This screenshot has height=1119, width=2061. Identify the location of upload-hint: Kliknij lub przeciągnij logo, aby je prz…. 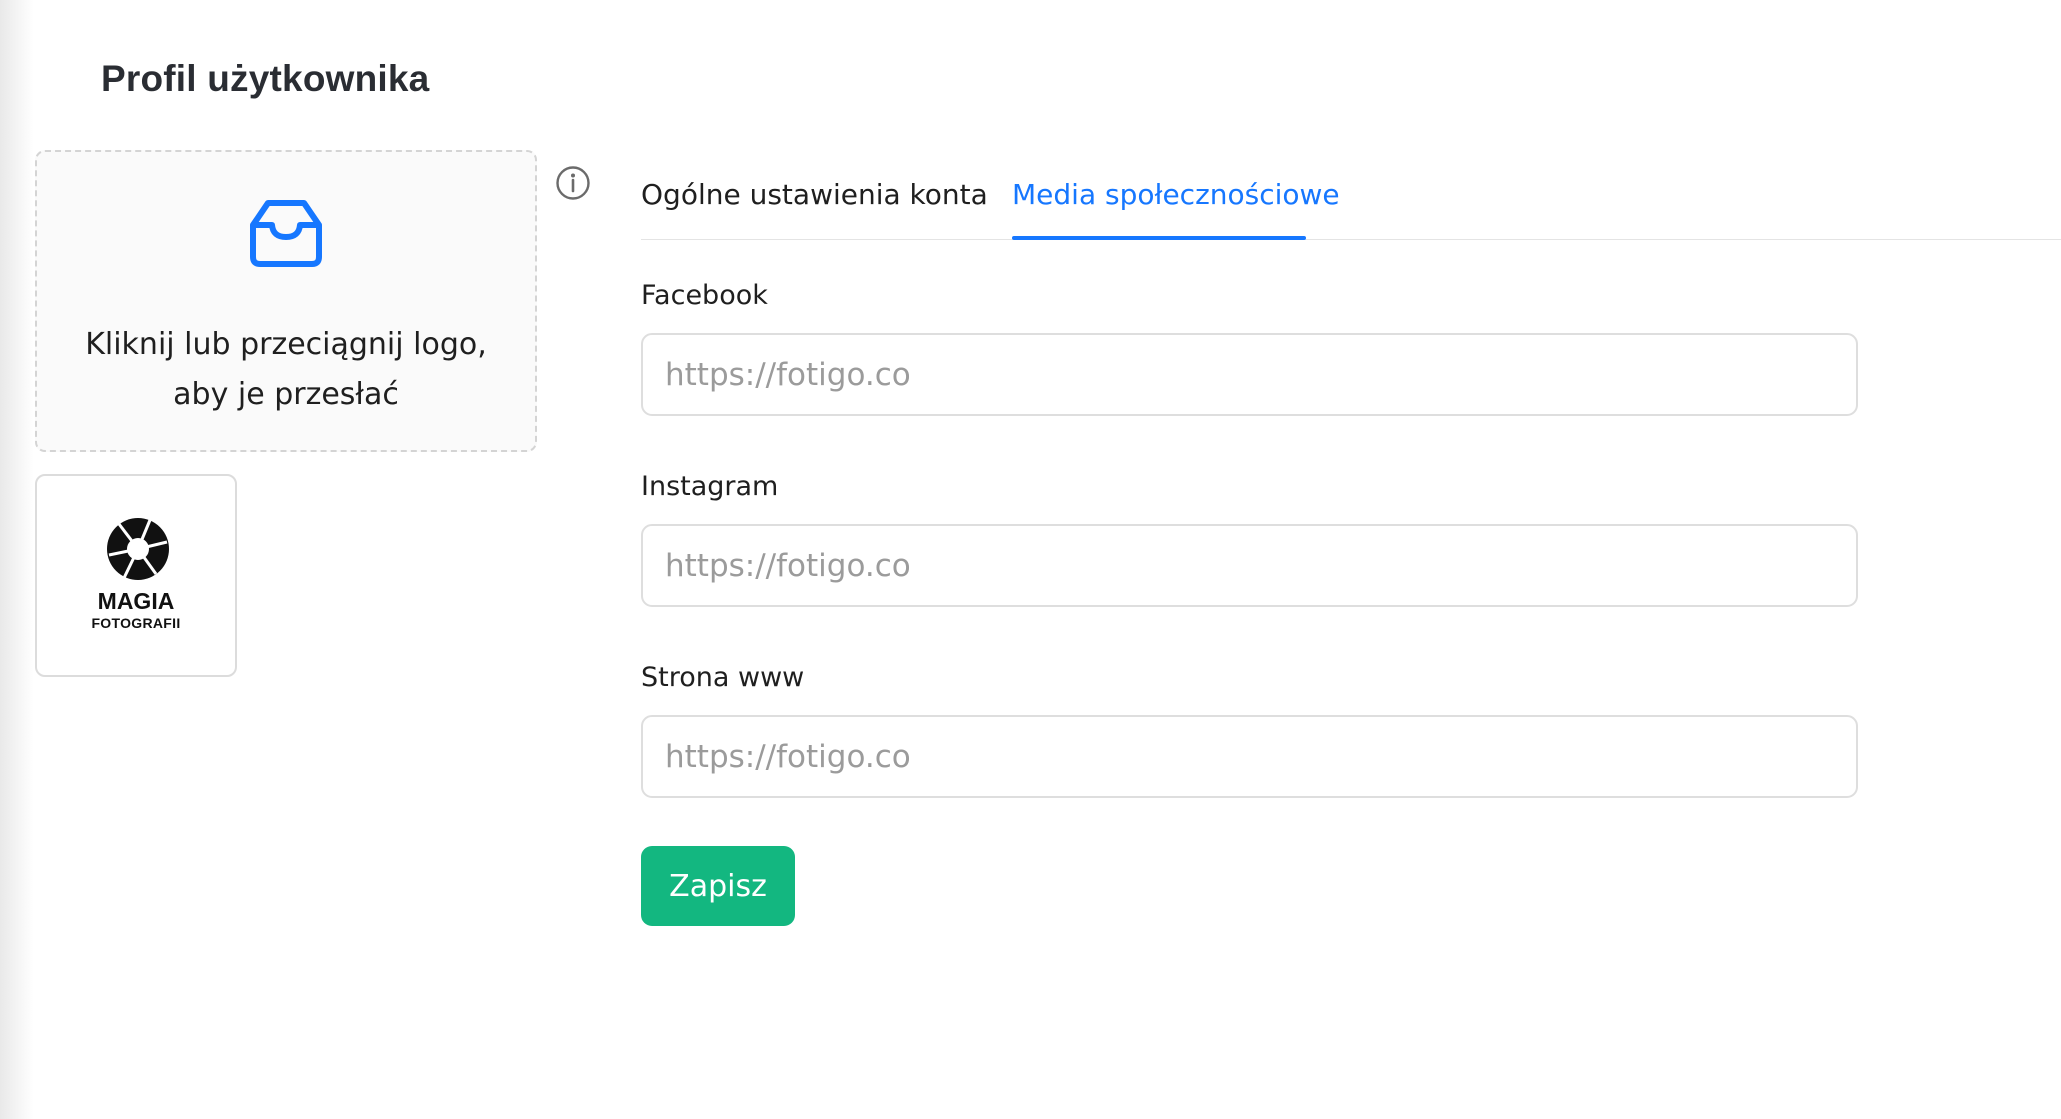
(286, 370).